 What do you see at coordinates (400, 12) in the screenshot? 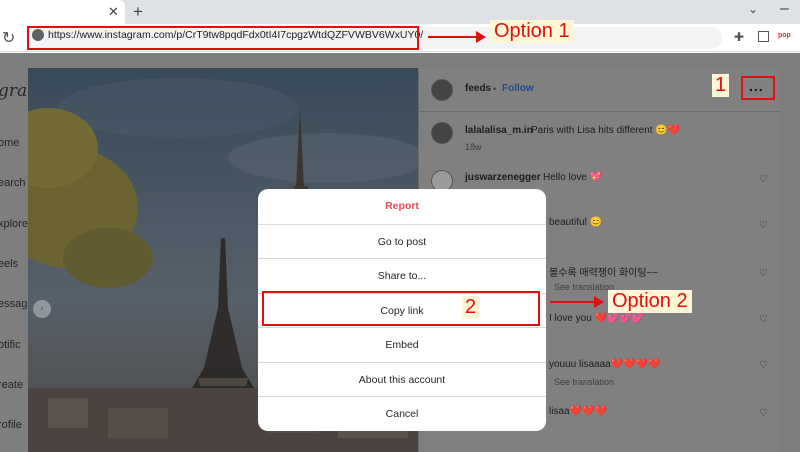
I see `tab-strip: ✕ + ⌄ –` at bounding box center [400, 12].